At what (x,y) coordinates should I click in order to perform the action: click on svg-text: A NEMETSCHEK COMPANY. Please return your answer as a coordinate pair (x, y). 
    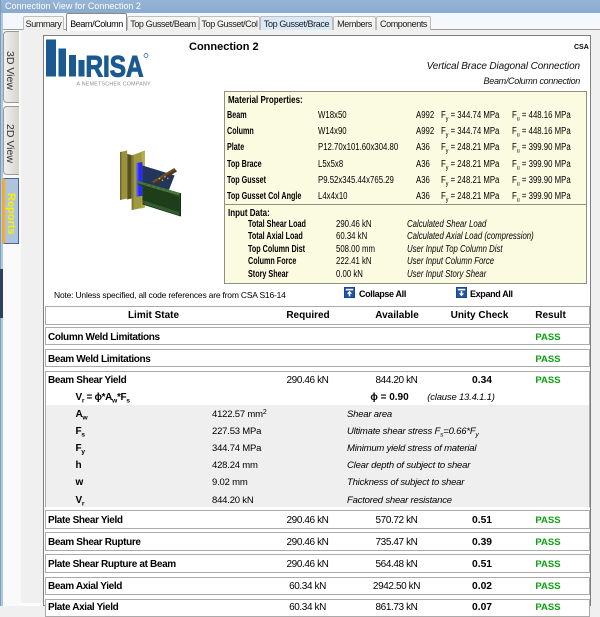
    Looking at the image, I should click on (114, 85).